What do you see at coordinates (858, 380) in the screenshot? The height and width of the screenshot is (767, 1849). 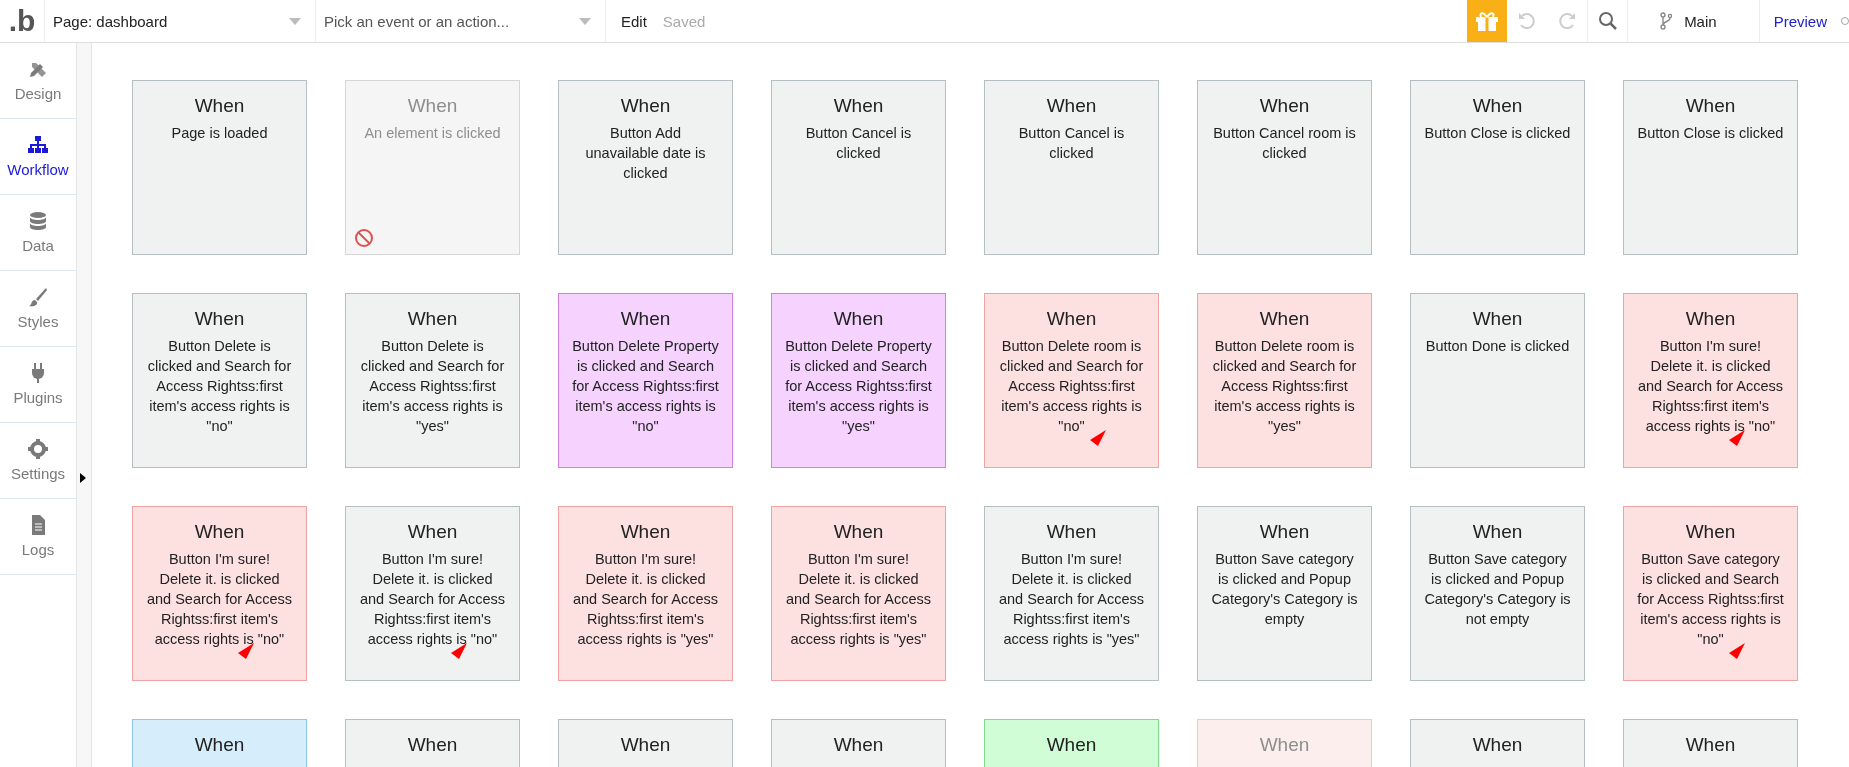 I see `event-card: When Button Delete Property is clicked and Search for Access Rightss:first item's access rights is "yes"` at bounding box center [858, 380].